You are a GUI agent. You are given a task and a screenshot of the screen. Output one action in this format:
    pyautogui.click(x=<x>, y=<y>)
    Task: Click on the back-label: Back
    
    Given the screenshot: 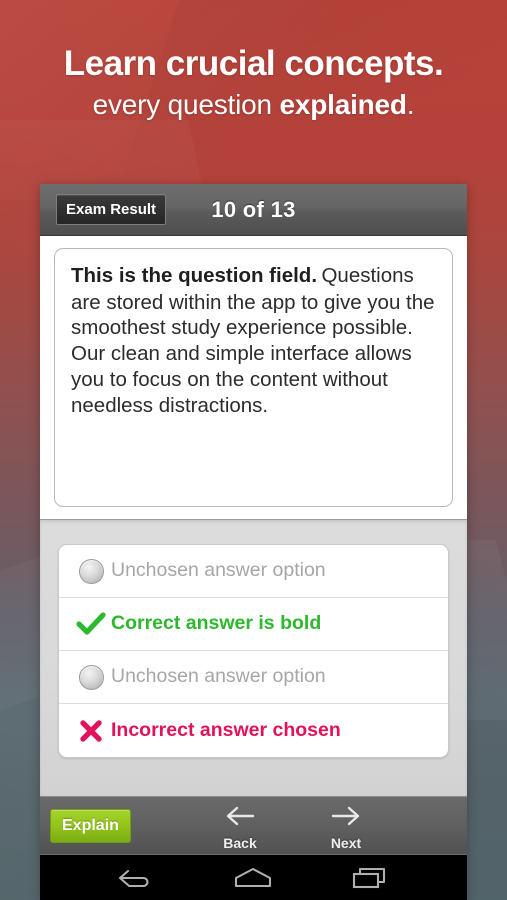 What is the action you would take?
    pyautogui.click(x=240, y=843)
    